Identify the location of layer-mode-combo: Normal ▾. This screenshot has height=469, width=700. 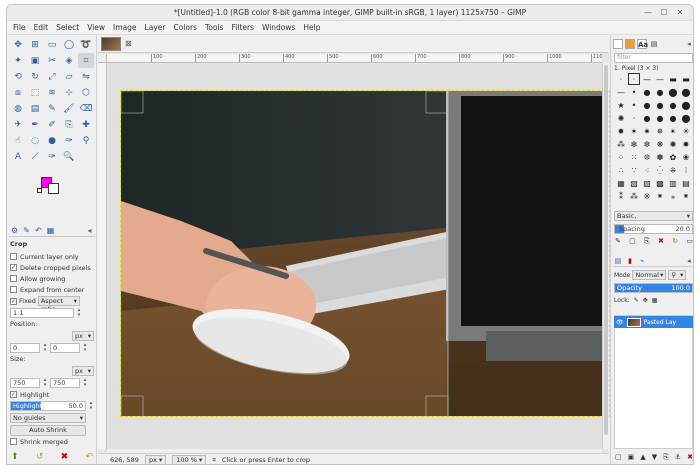
(649, 275).